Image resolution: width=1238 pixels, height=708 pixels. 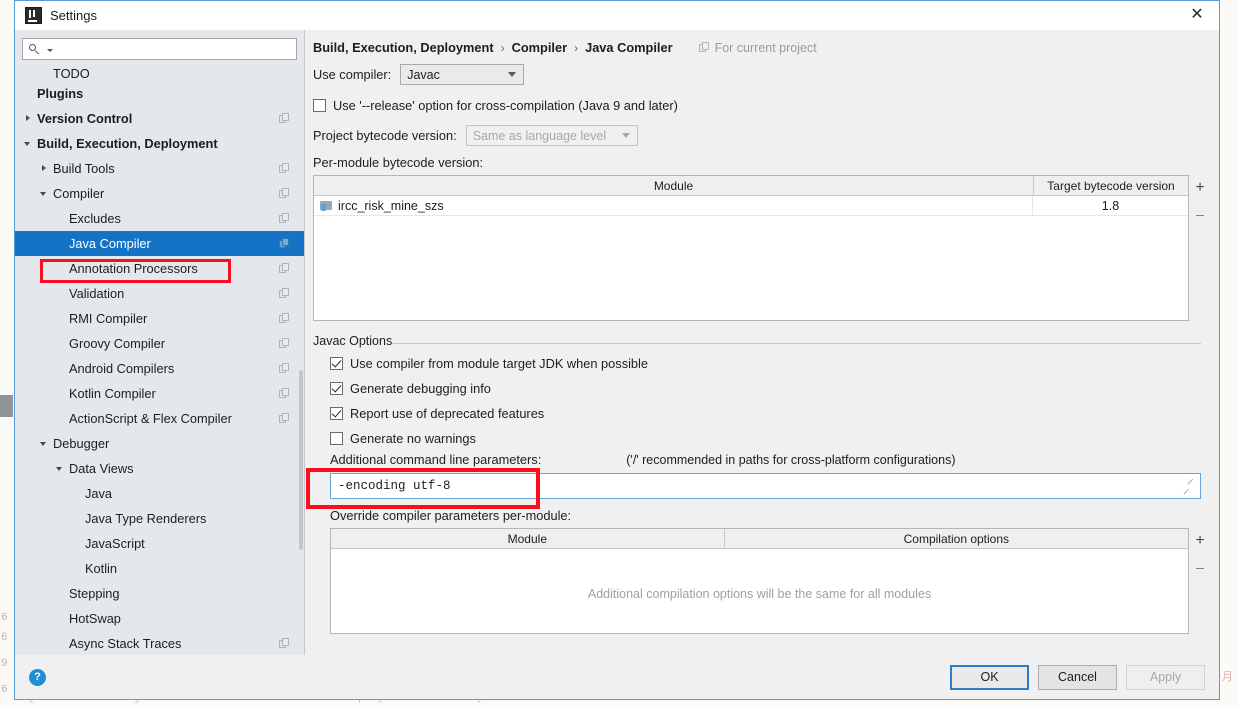 What do you see at coordinates (174, 49) in the screenshot?
I see `search-input` at bounding box center [174, 49].